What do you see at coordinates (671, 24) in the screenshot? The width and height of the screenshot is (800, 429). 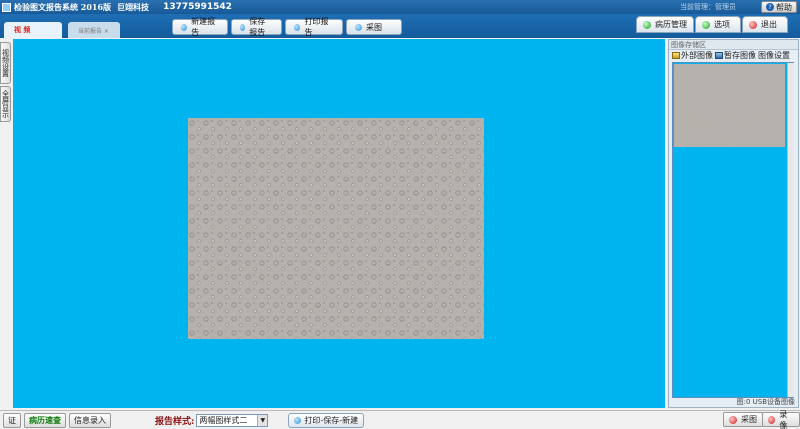 I see `history-label: 病历管理` at bounding box center [671, 24].